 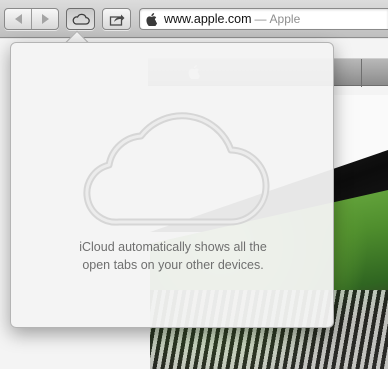 I want to click on nav-divider, so click(x=361, y=73).